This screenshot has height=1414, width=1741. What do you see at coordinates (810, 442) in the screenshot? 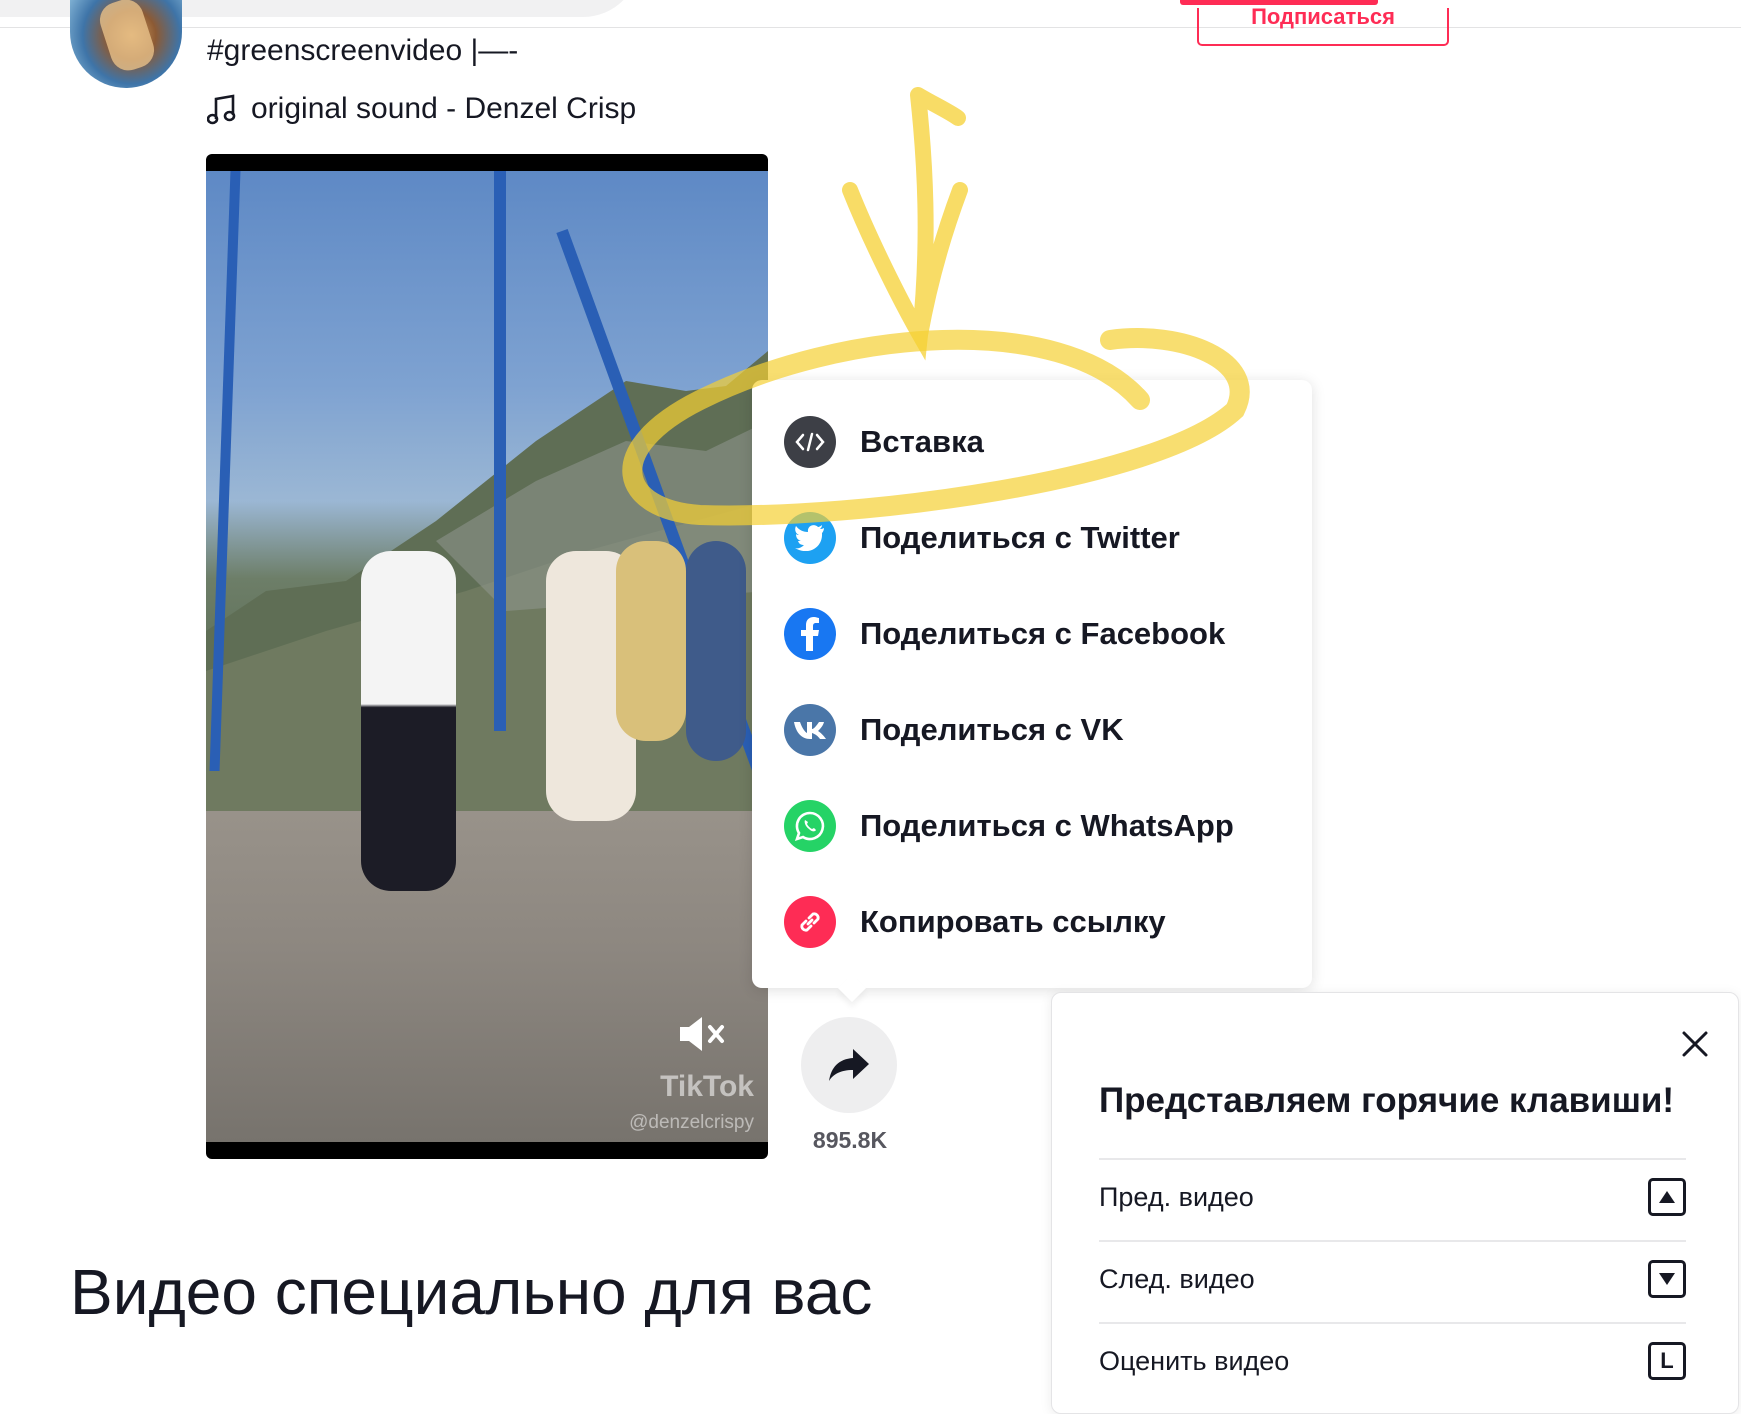
I see `embed-icon` at bounding box center [810, 442].